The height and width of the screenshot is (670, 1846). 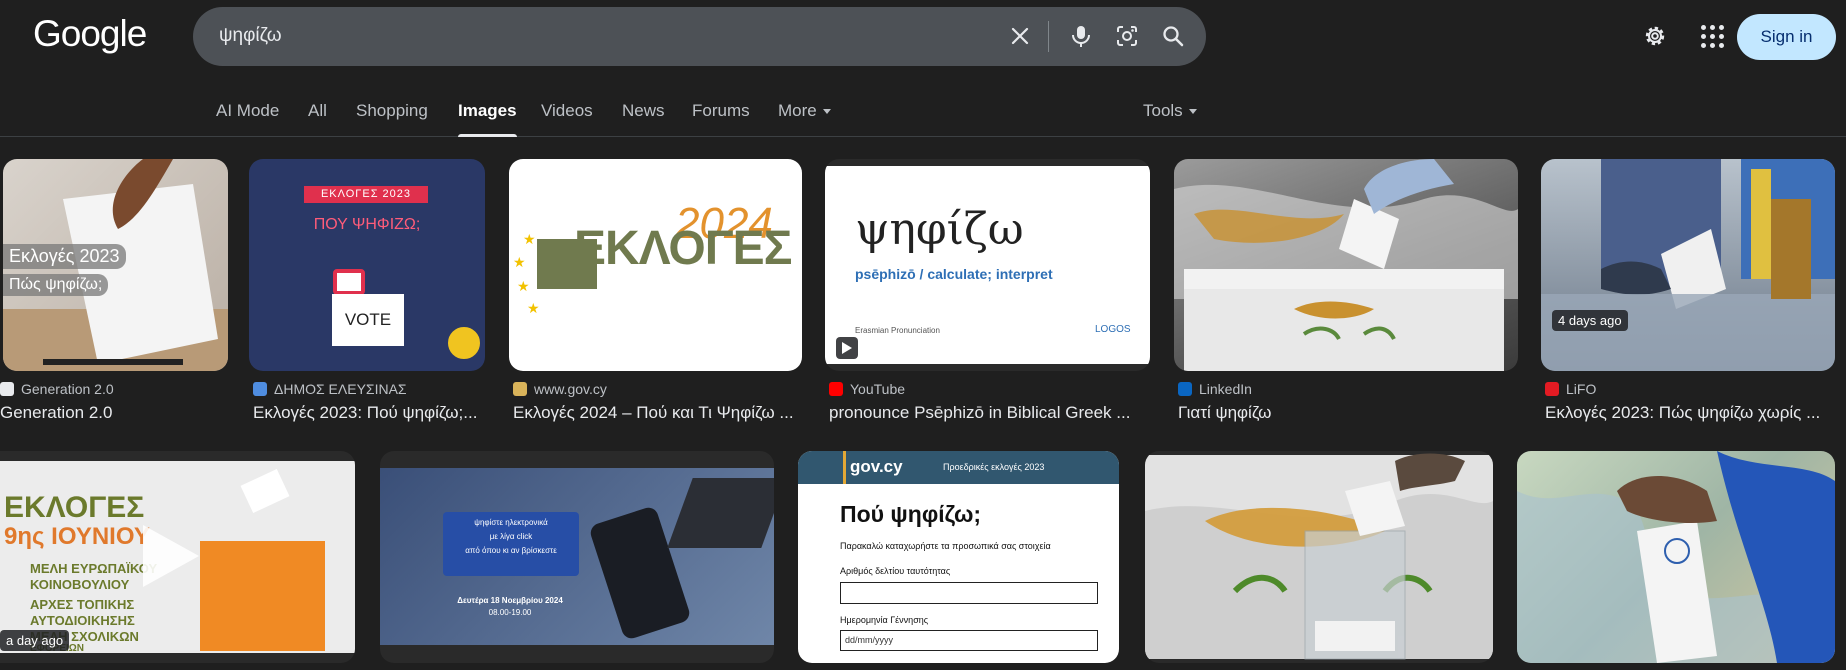 I want to click on tools-button: Tools, so click(x=1170, y=119).